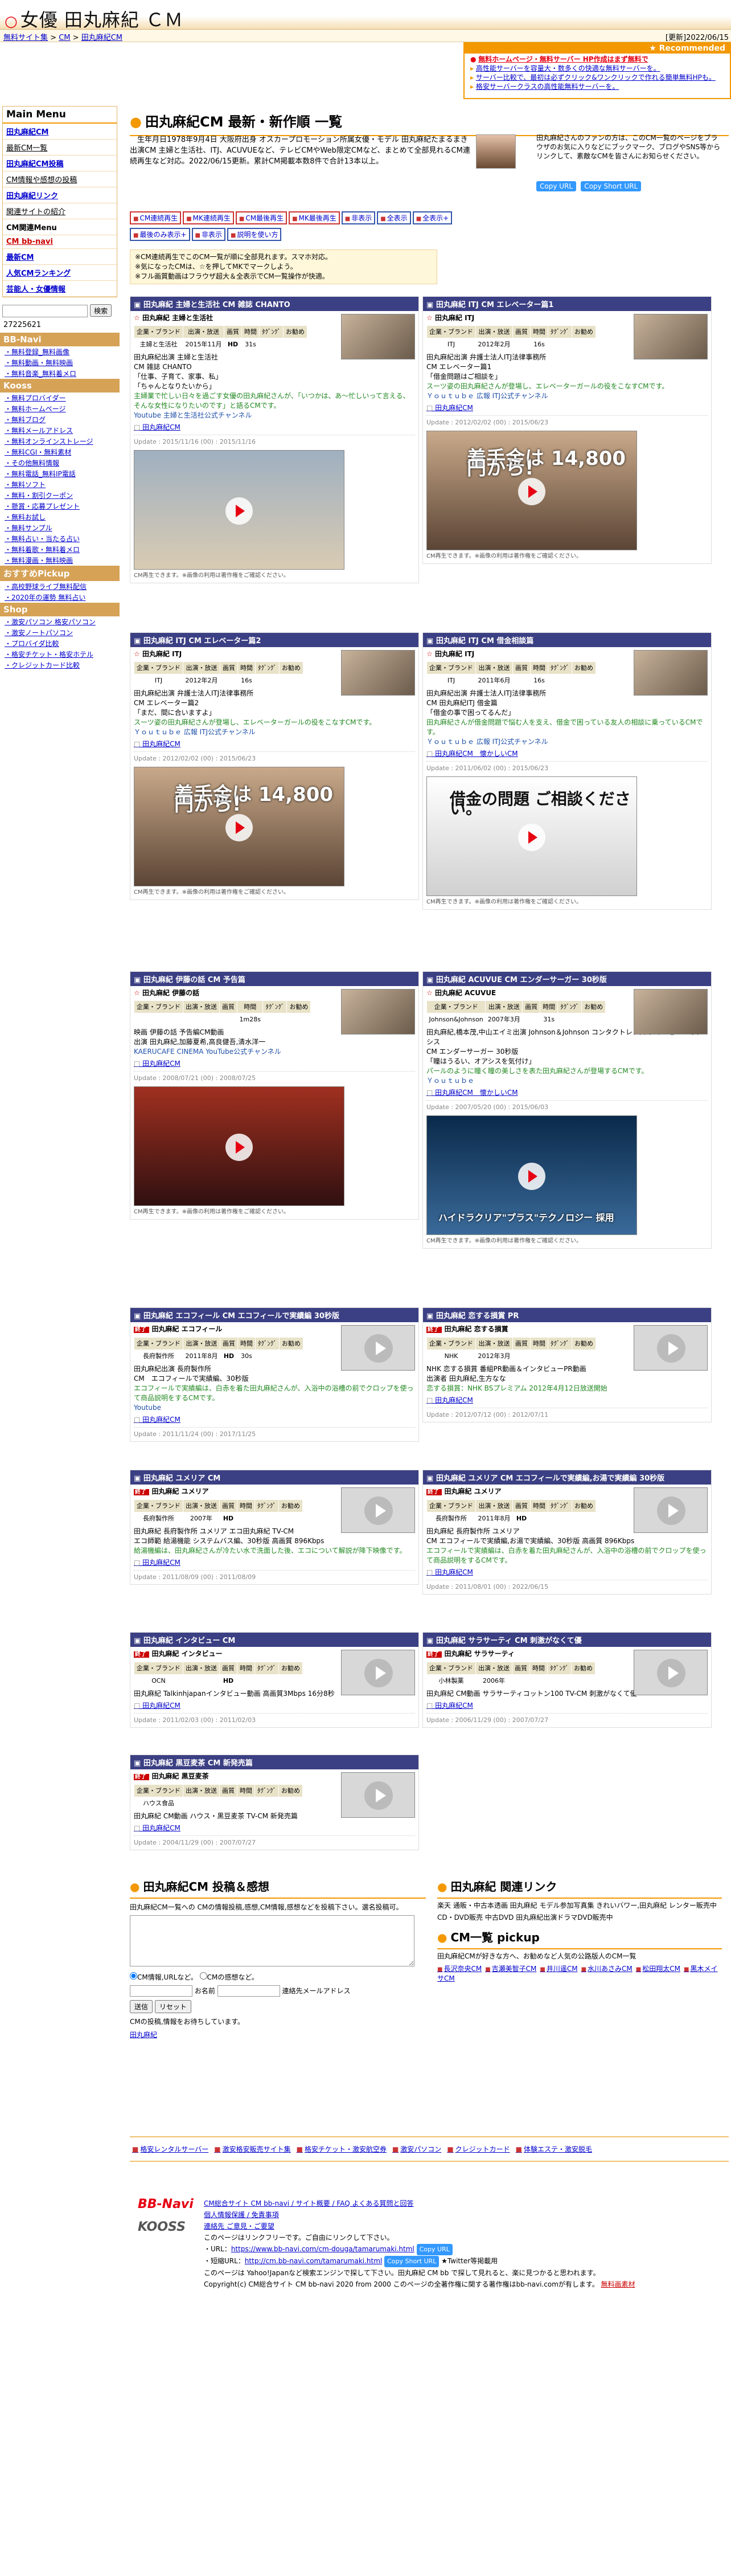  What do you see at coordinates (342, 2149) in the screenshot?
I see `footer-link: 格安チケット・激安航空券` at bounding box center [342, 2149].